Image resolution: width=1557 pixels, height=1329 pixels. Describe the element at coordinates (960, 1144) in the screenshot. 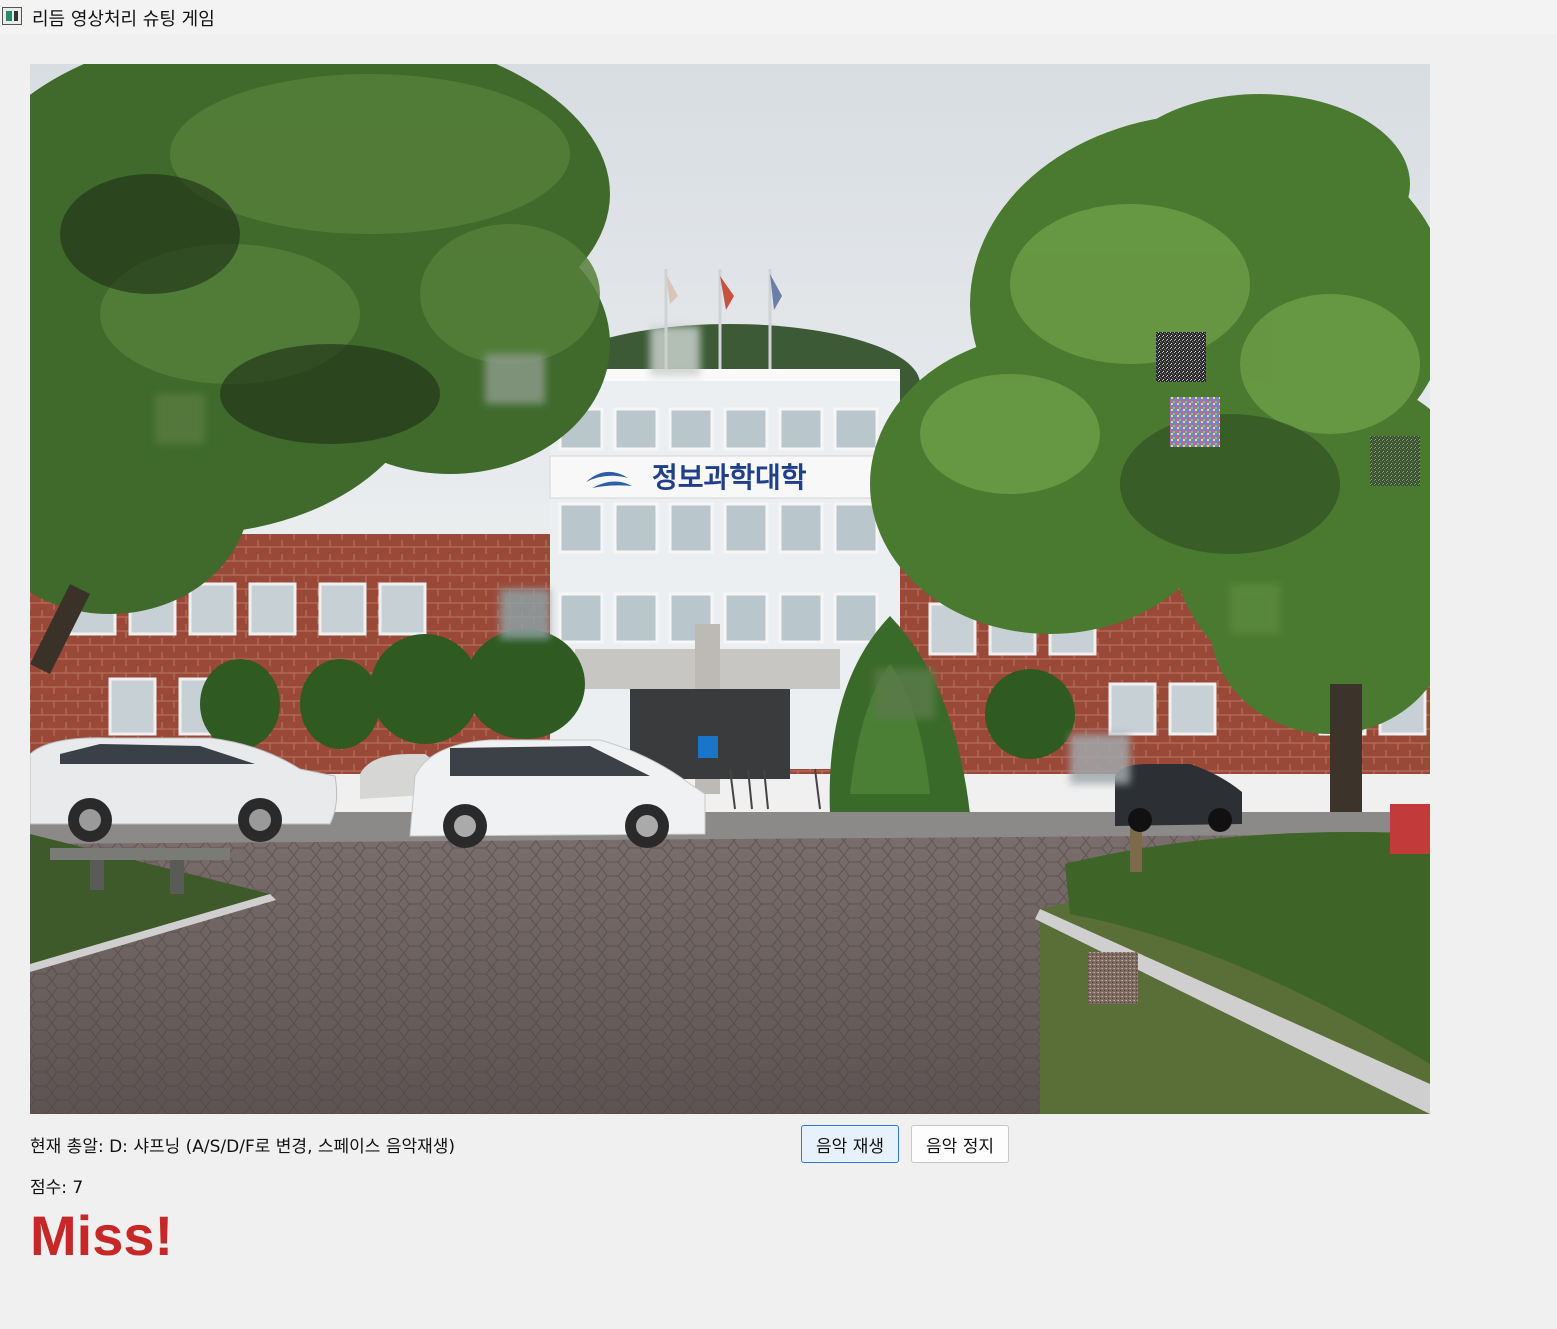

I see `stop-music-button: 음악 정지` at that location.